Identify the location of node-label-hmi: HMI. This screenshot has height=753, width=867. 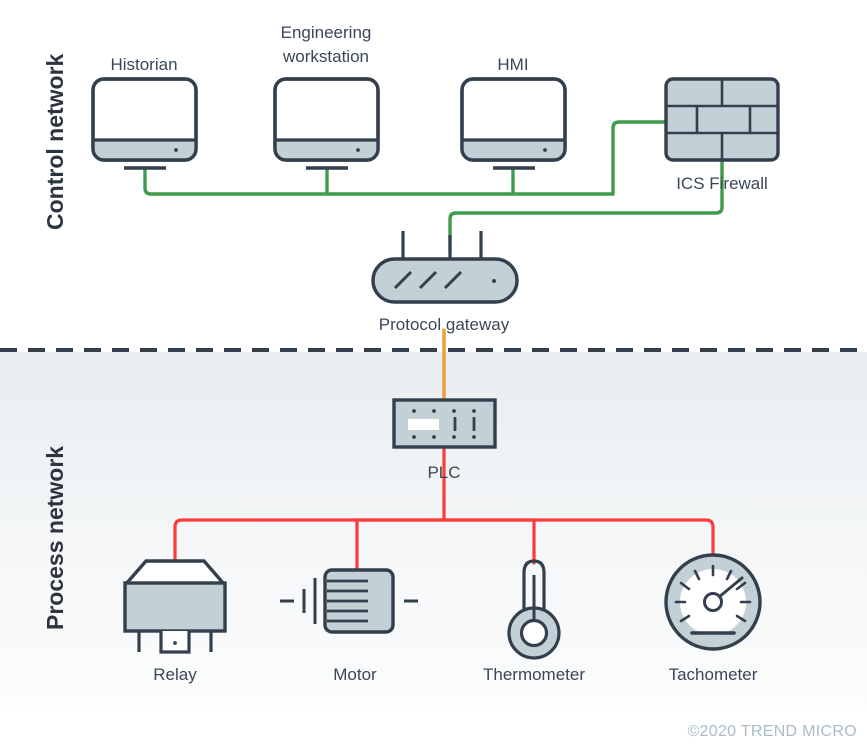
(512, 64).